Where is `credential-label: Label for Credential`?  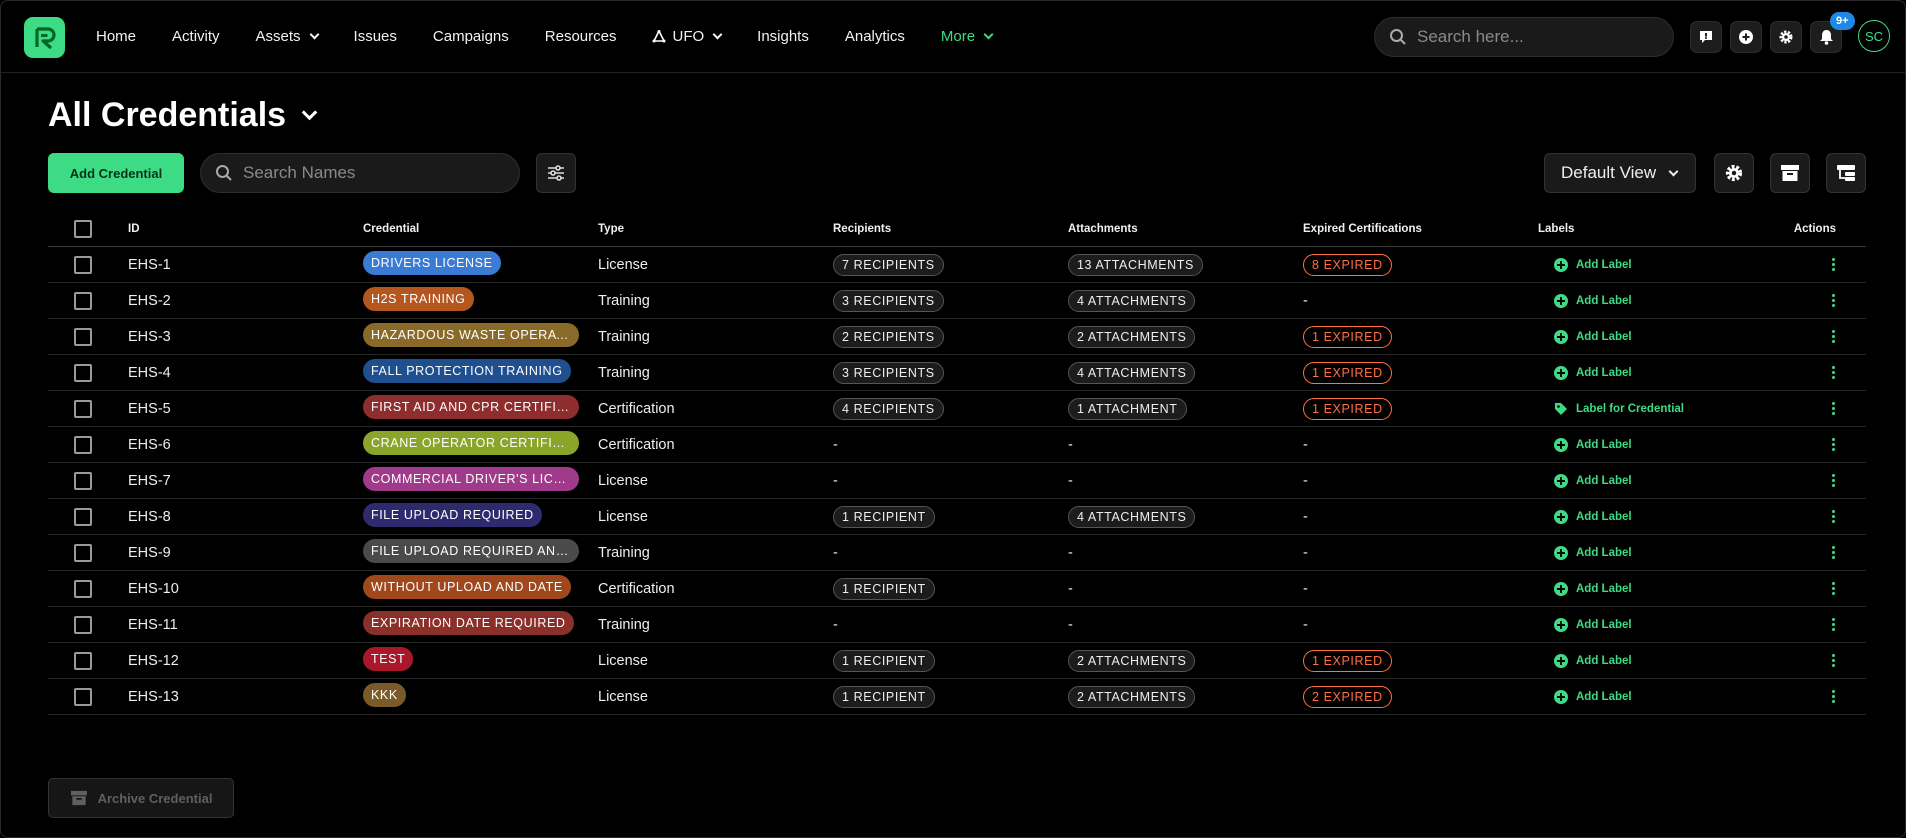
credential-label: Label for Credential is located at coordinates (1663, 409).